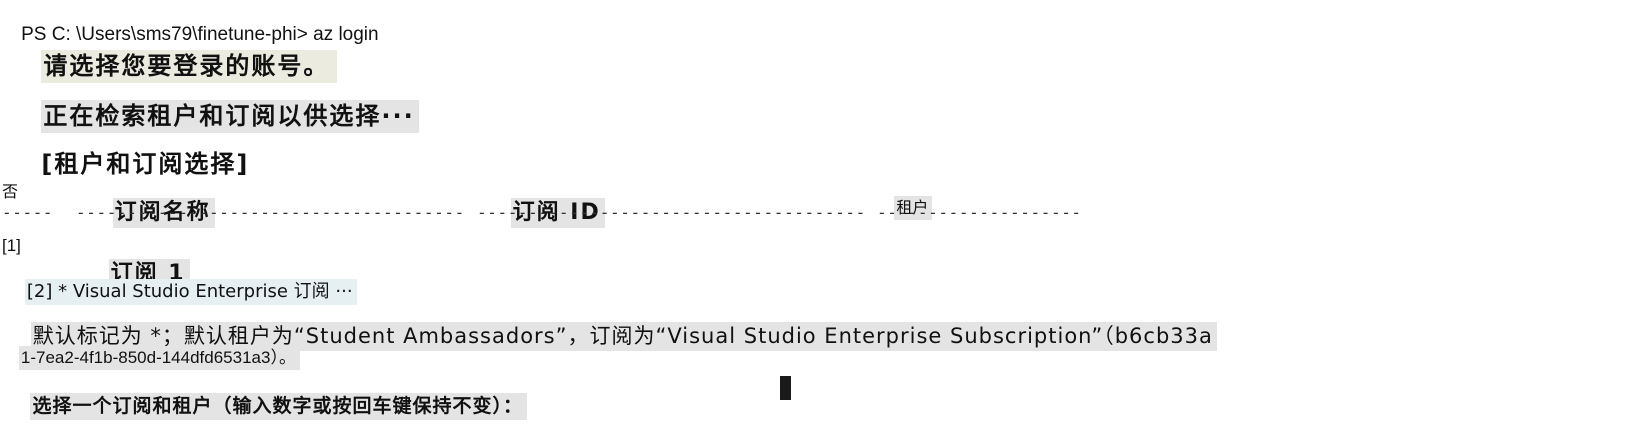 The width and height of the screenshot is (1639, 436). What do you see at coordinates (979, 212) in the screenshot?
I see `dash-tenant: --------------------` at bounding box center [979, 212].